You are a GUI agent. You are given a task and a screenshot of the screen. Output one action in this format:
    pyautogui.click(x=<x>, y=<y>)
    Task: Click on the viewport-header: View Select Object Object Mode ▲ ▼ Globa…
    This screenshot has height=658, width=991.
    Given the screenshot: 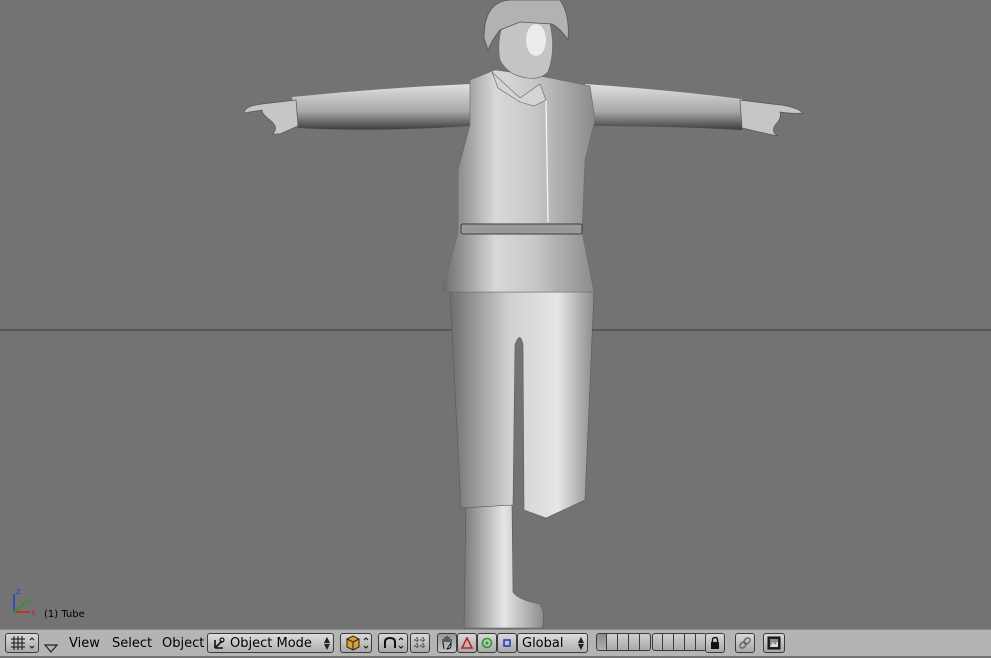 What is the action you would take?
    pyautogui.click(x=495, y=642)
    